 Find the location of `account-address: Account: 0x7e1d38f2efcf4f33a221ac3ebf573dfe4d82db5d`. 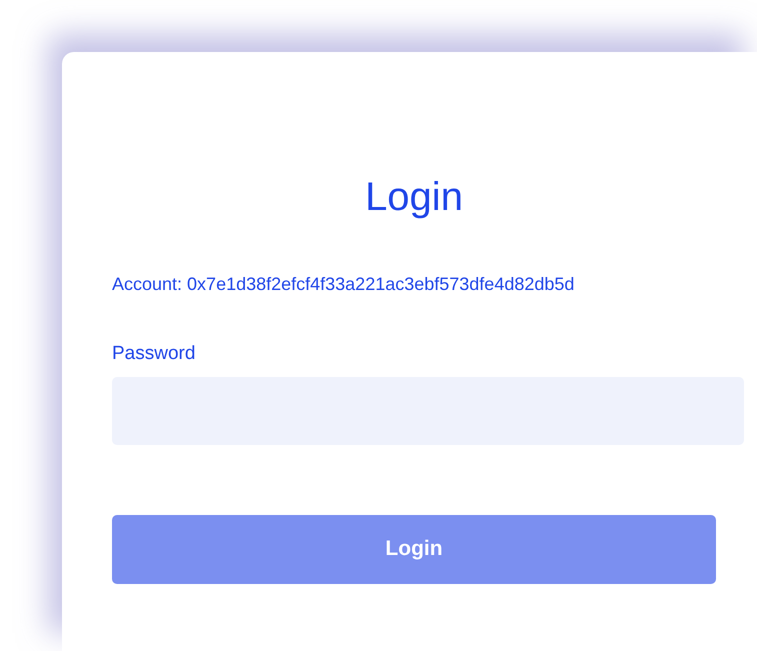

account-address: Account: 0x7e1d38f2efcf4f33a221ac3ebf573dfe4d82db5d is located at coordinates (344, 284).